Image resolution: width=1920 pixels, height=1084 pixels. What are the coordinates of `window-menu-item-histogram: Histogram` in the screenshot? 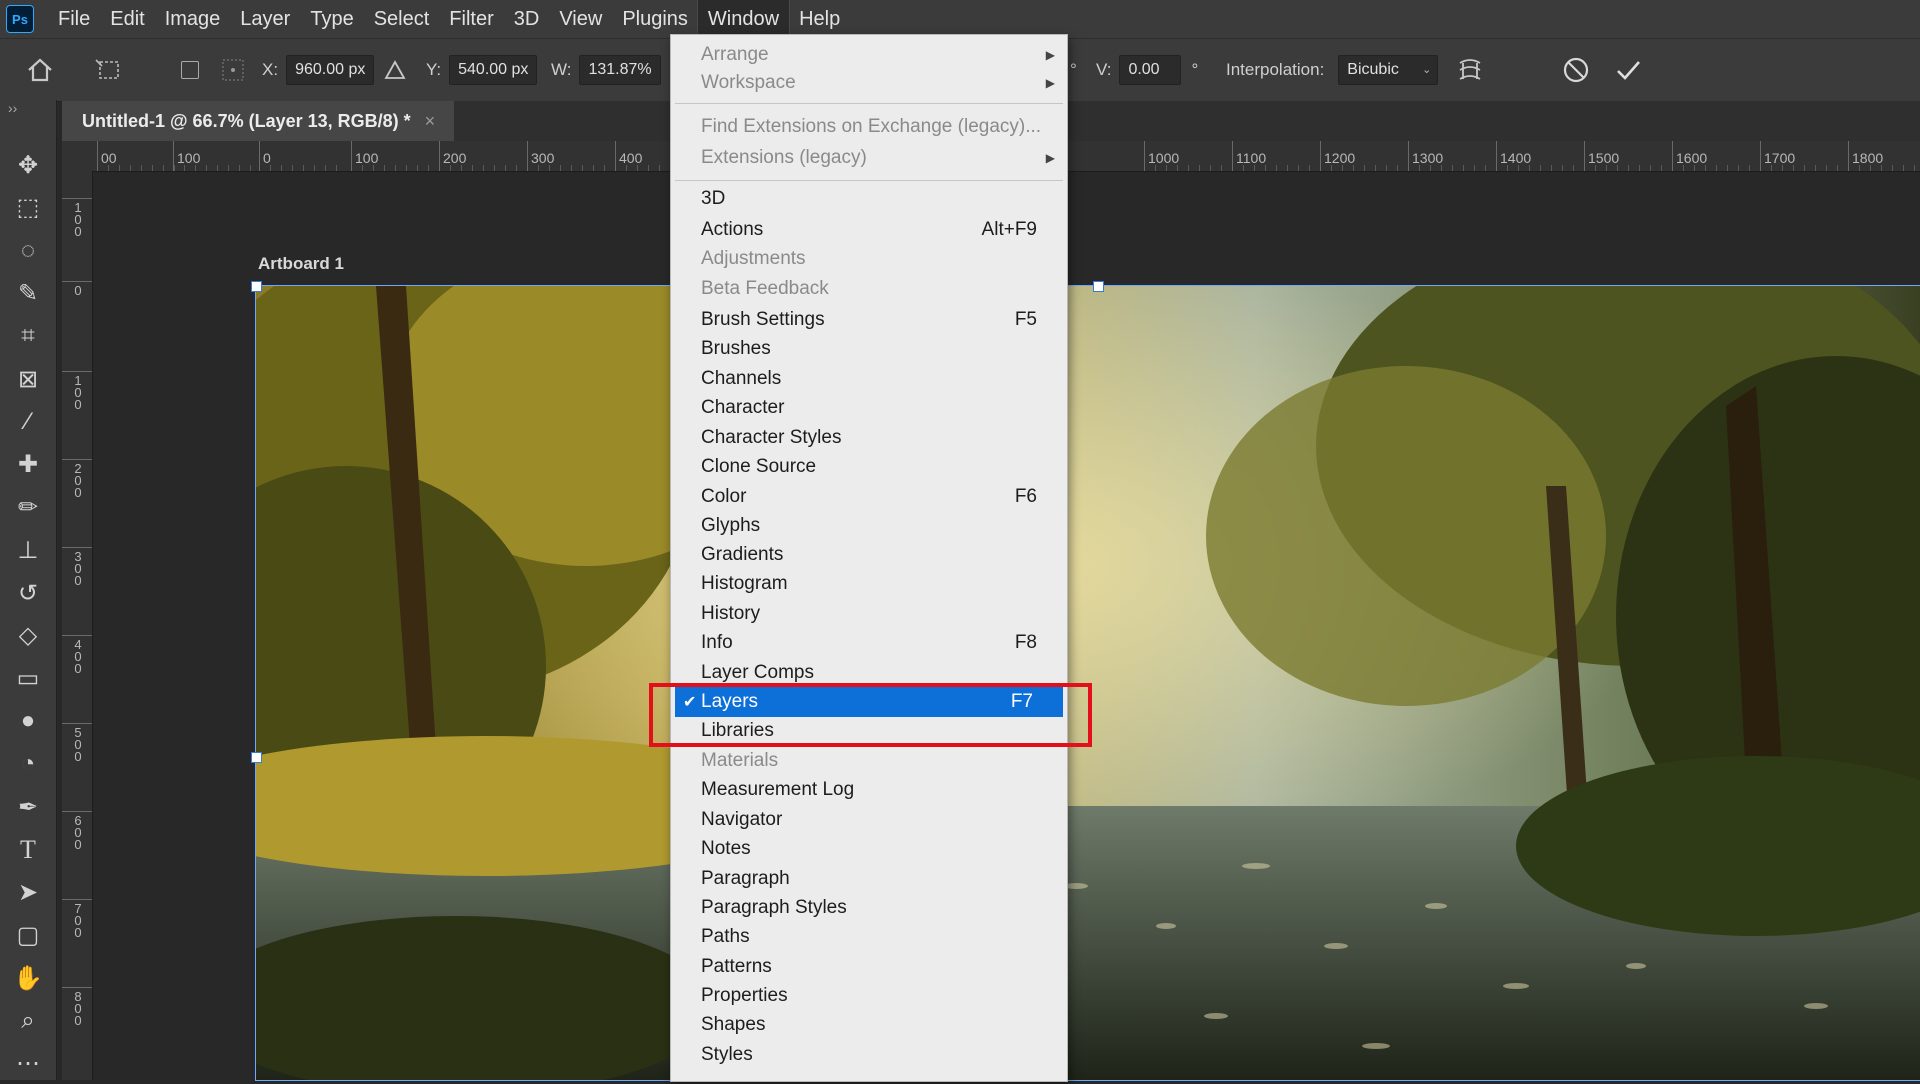 It's located at (869, 584).